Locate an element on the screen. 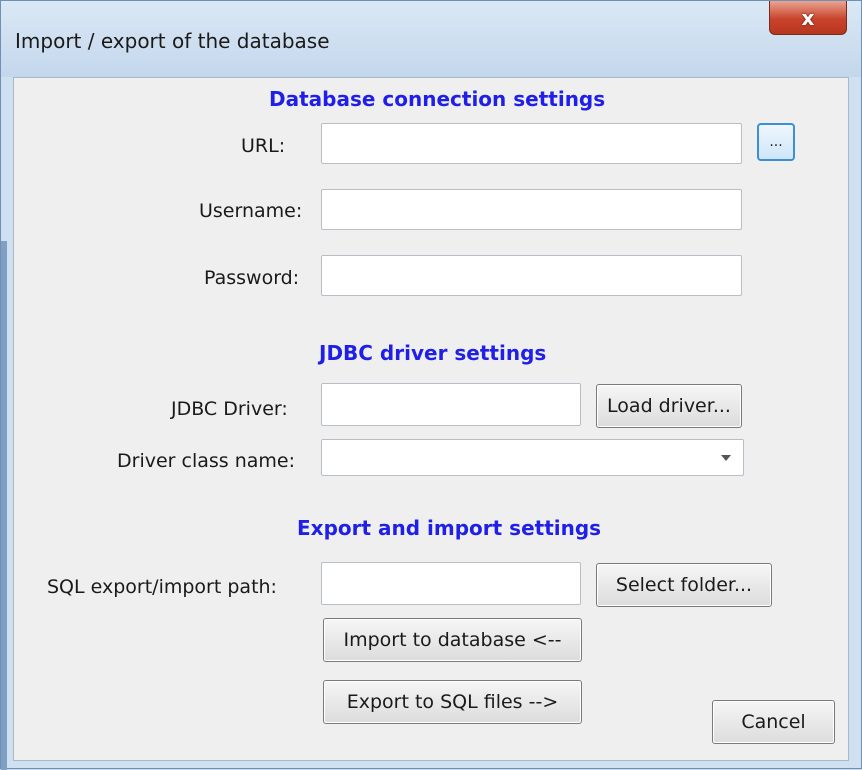 Image resolution: width=862 pixels, height=770 pixels. username-label: Username: is located at coordinates (251, 211).